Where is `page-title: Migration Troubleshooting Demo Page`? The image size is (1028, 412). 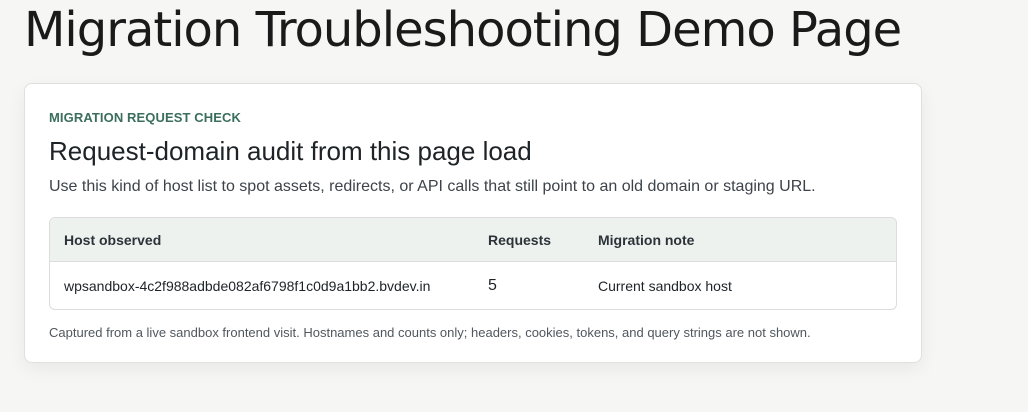 page-title: Migration Troubleshooting Demo Page is located at coordinates (463, 30).